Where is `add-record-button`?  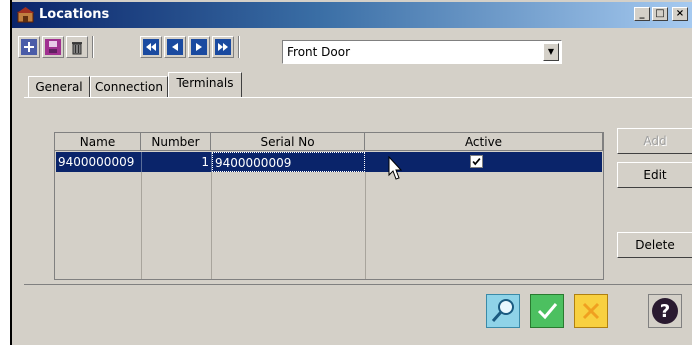 add-record-button is located at coordinates (29, 47).